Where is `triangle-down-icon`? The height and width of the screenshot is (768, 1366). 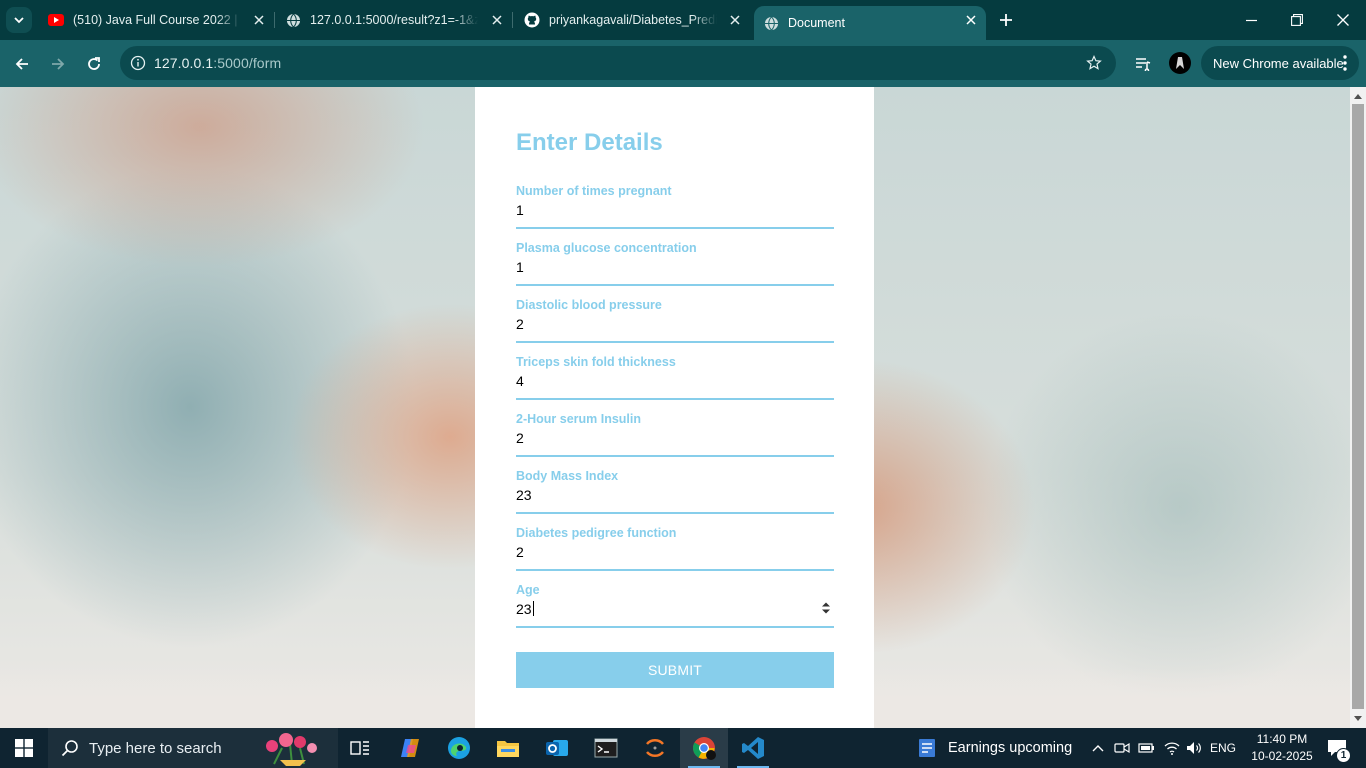
triangle-down-icon is located at coordinates (1358, 718).